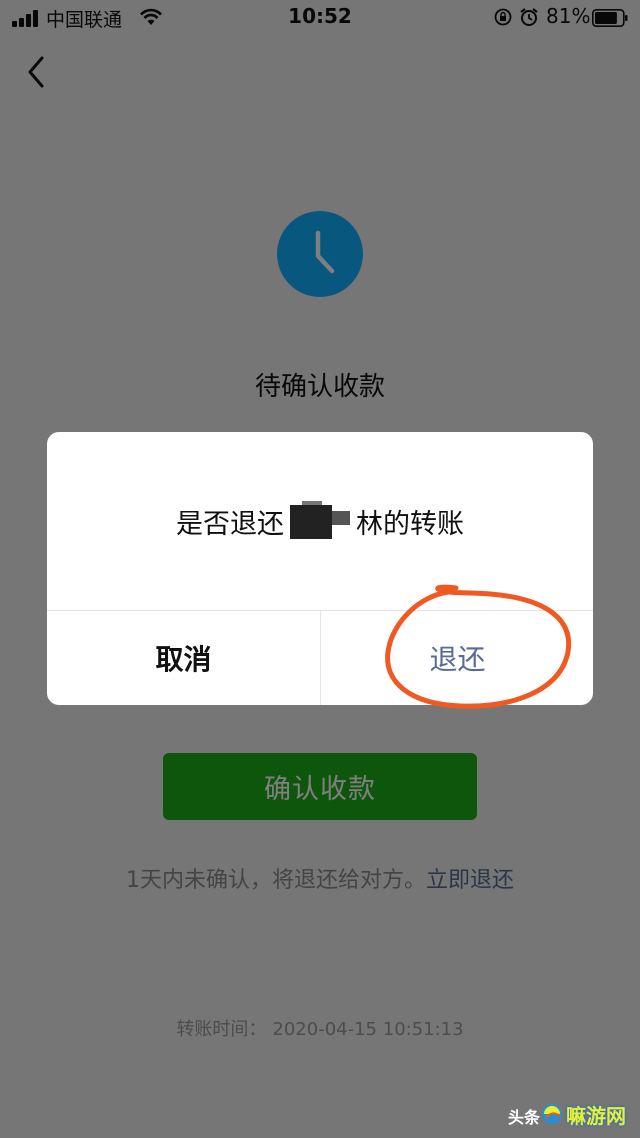 This screenshot has height=1138, width=640. I want to click on globe-logo-icon, so click(552, 1114).